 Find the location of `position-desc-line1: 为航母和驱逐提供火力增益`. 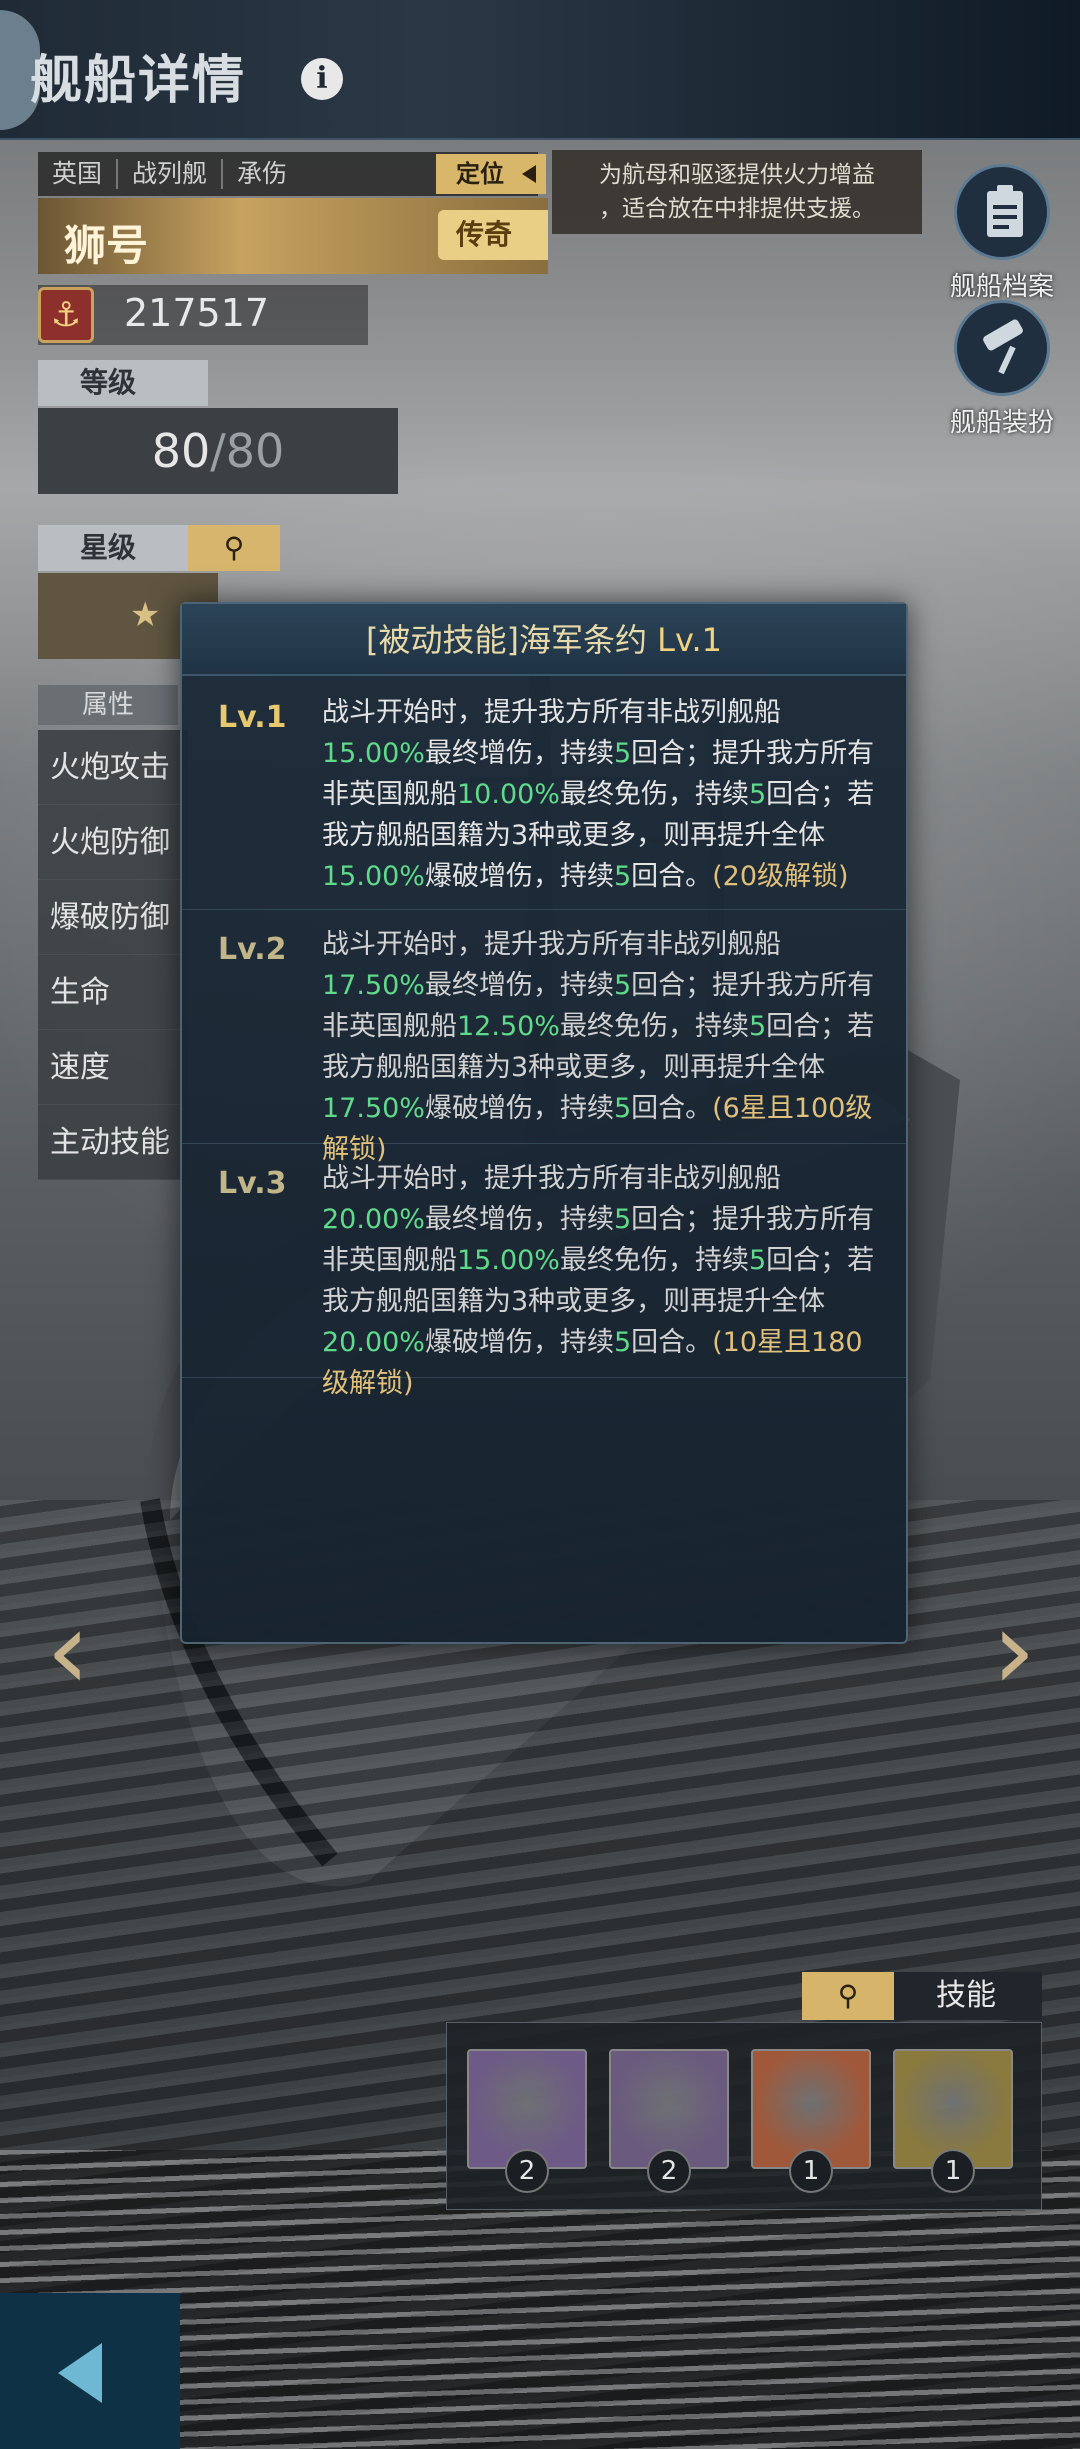

position-desc-line1: 为航母和驱逐提供火力增益 is located at coordinates (737, 175).